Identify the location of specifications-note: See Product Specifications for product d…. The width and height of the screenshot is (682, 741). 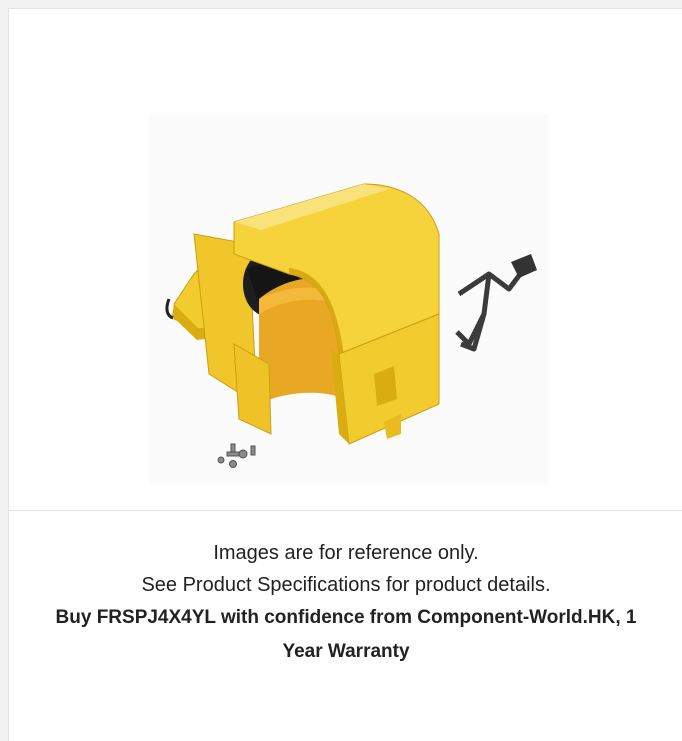
(346, 585).